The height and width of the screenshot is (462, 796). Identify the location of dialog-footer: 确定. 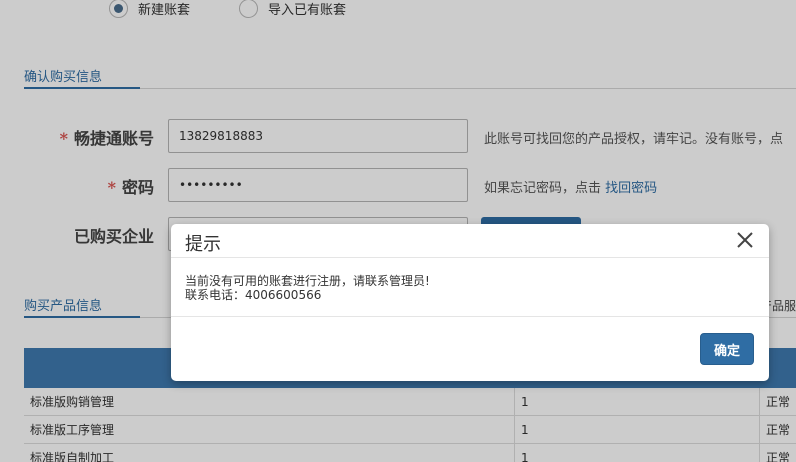
(470, 348).